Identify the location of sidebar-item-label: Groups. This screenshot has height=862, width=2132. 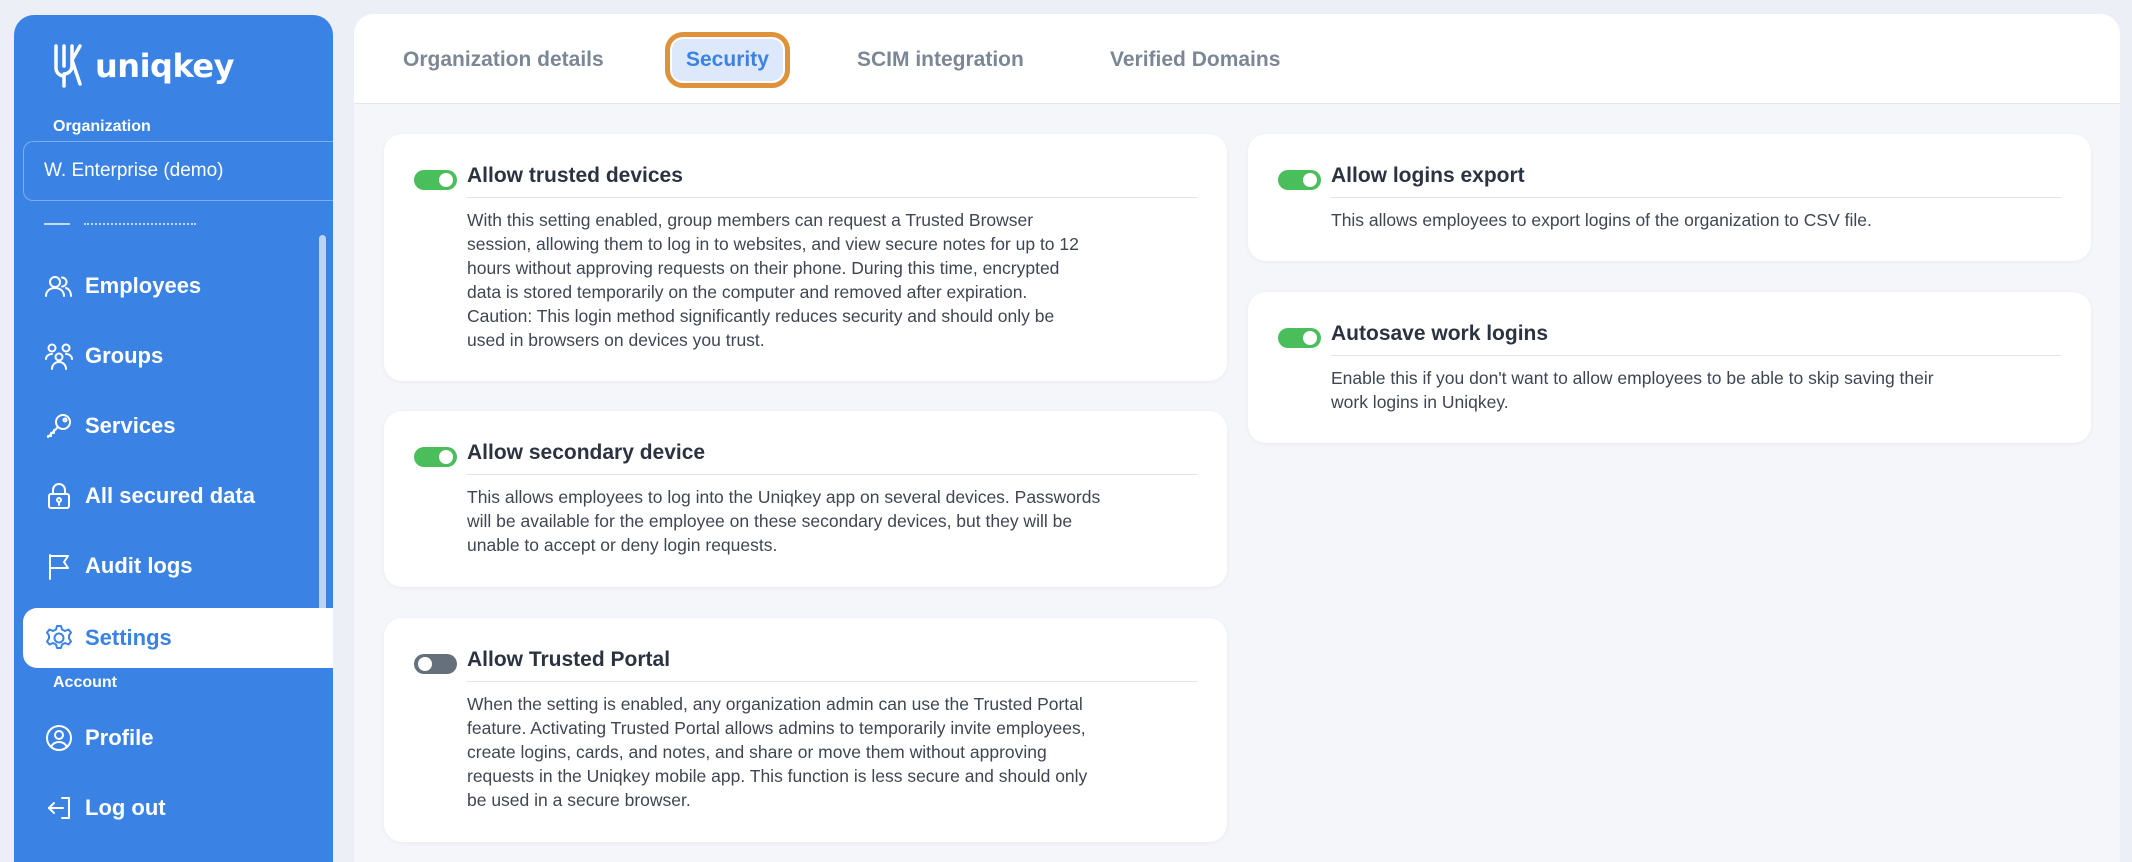
(124, 355).